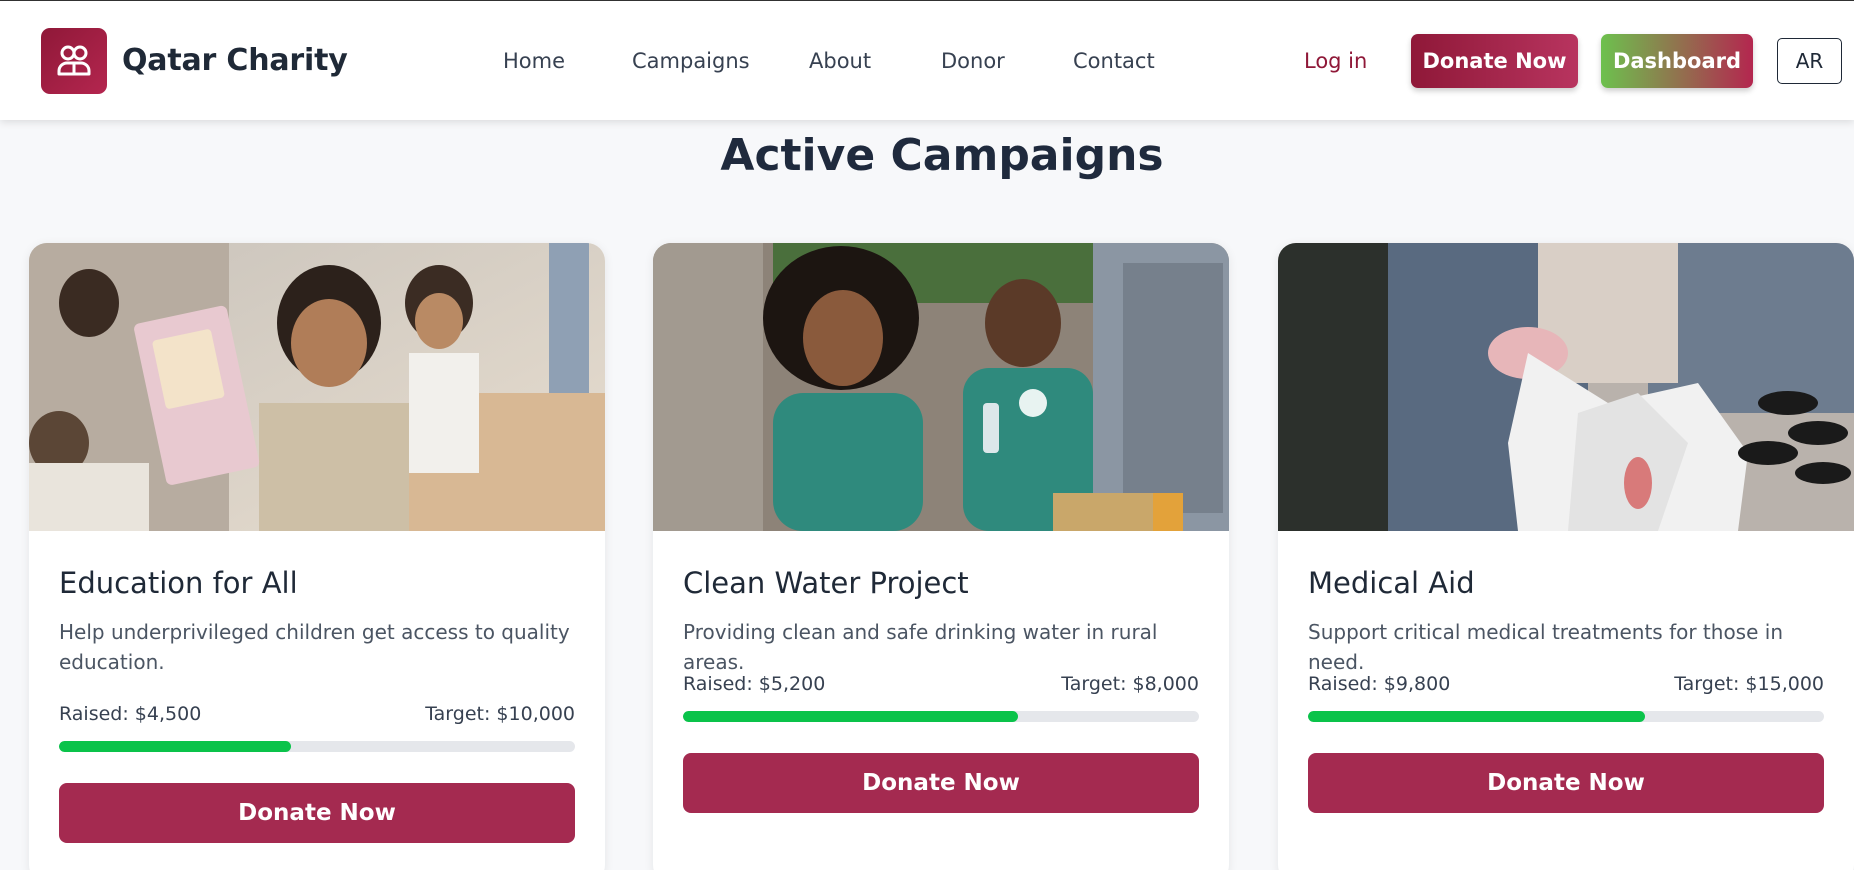  I want to click on campaign-title: Clean Water Project, so click(826, 583).